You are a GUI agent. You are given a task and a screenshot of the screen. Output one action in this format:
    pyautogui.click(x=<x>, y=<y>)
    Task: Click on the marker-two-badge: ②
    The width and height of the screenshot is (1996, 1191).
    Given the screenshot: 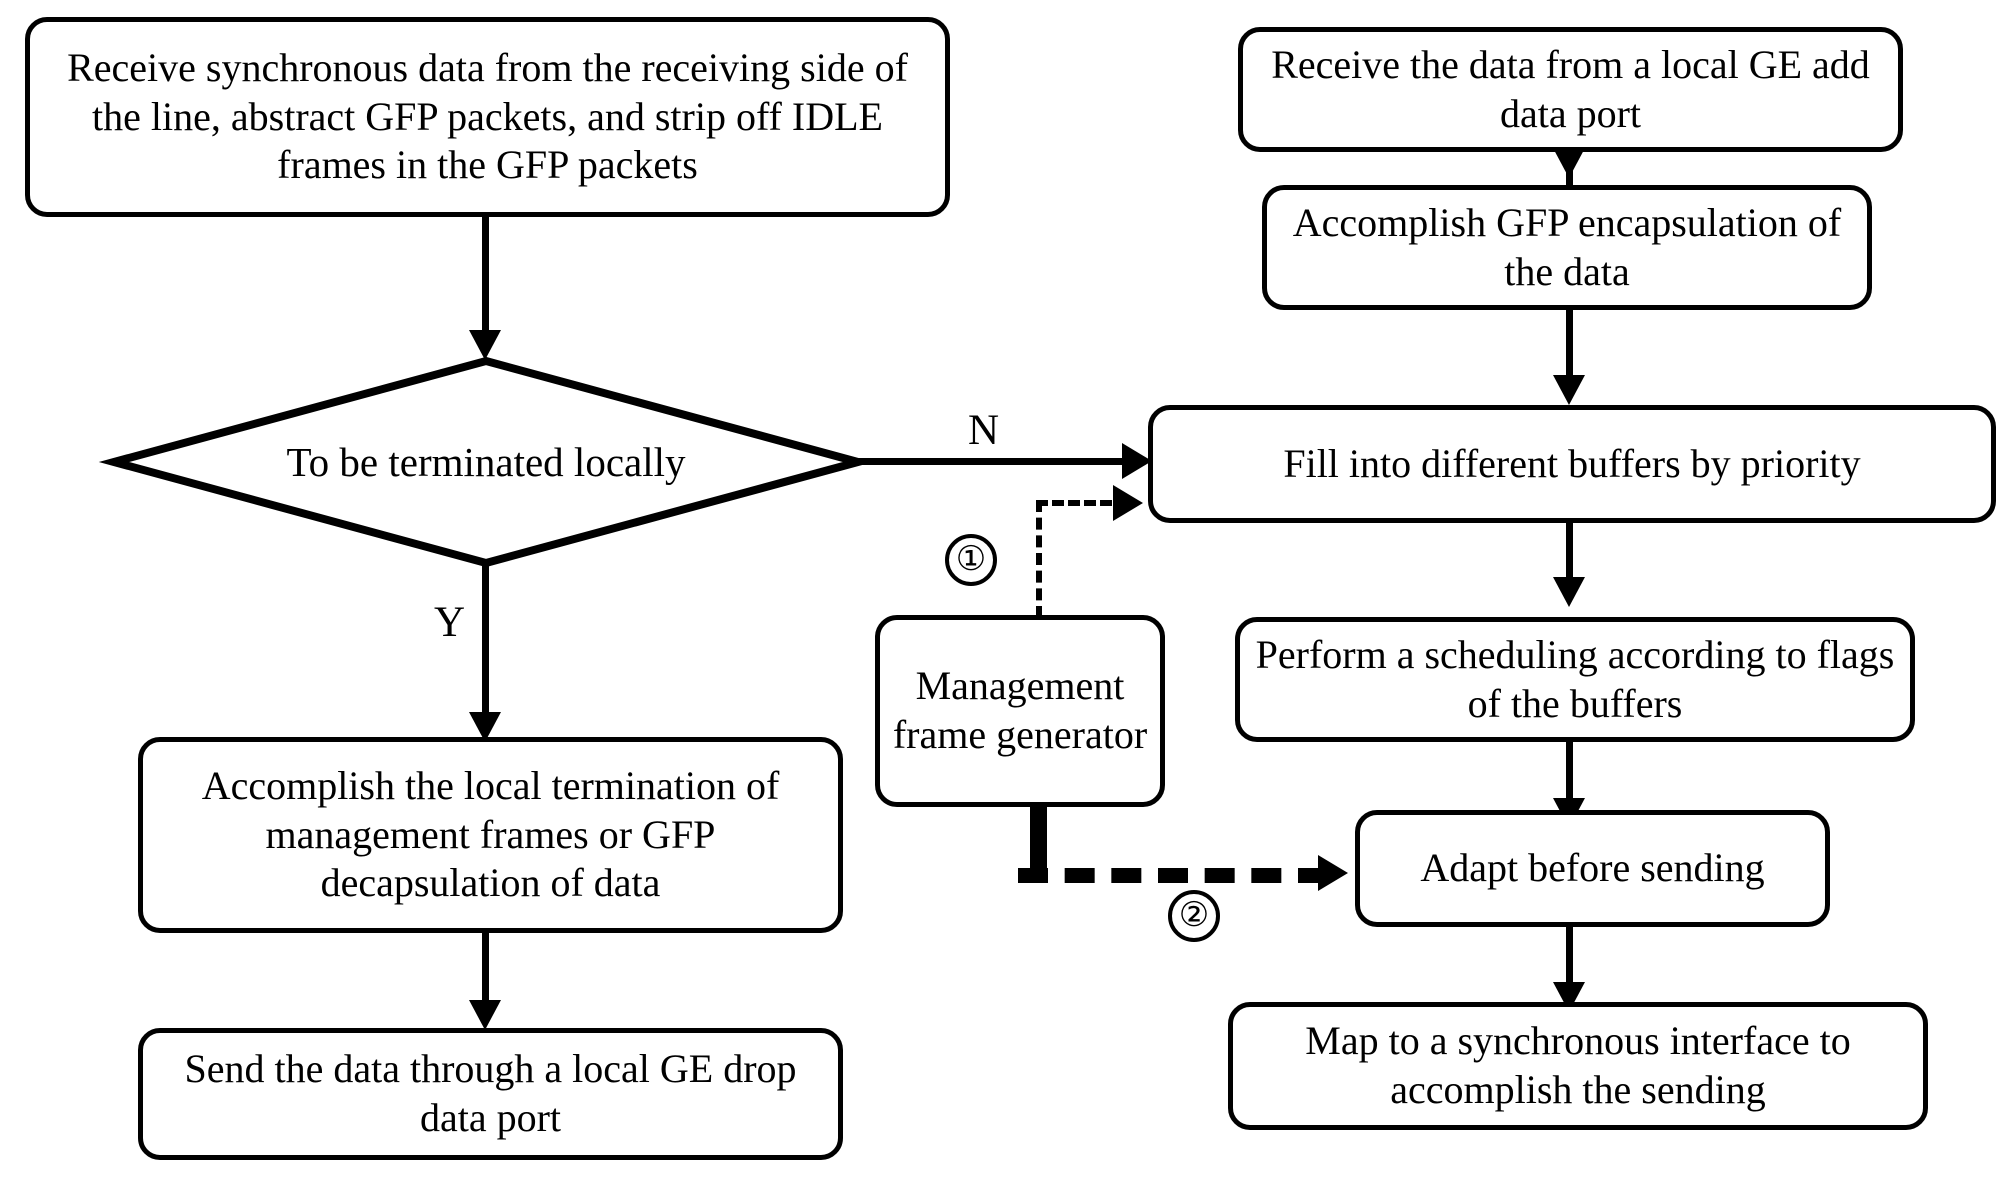 What is the action you would take?
    pyautogui.click(x=1194, y=916)
    